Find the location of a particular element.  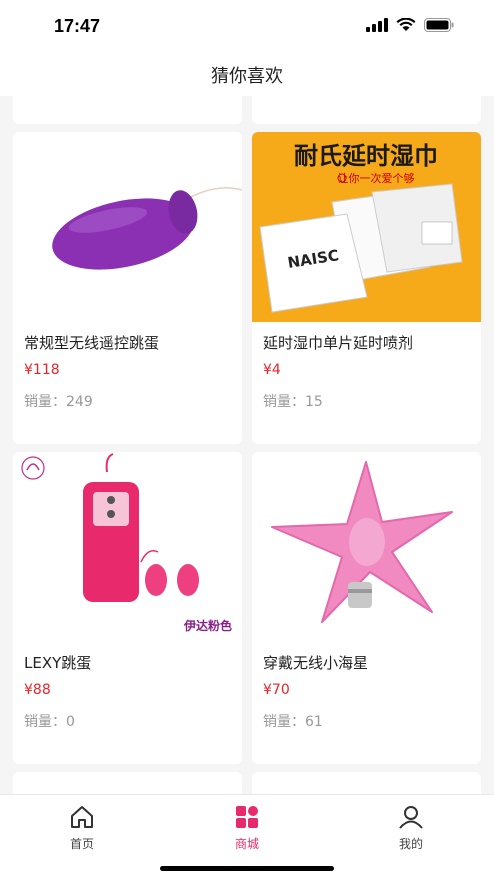

sales-count: 0 is located at coordinates (70, 722).